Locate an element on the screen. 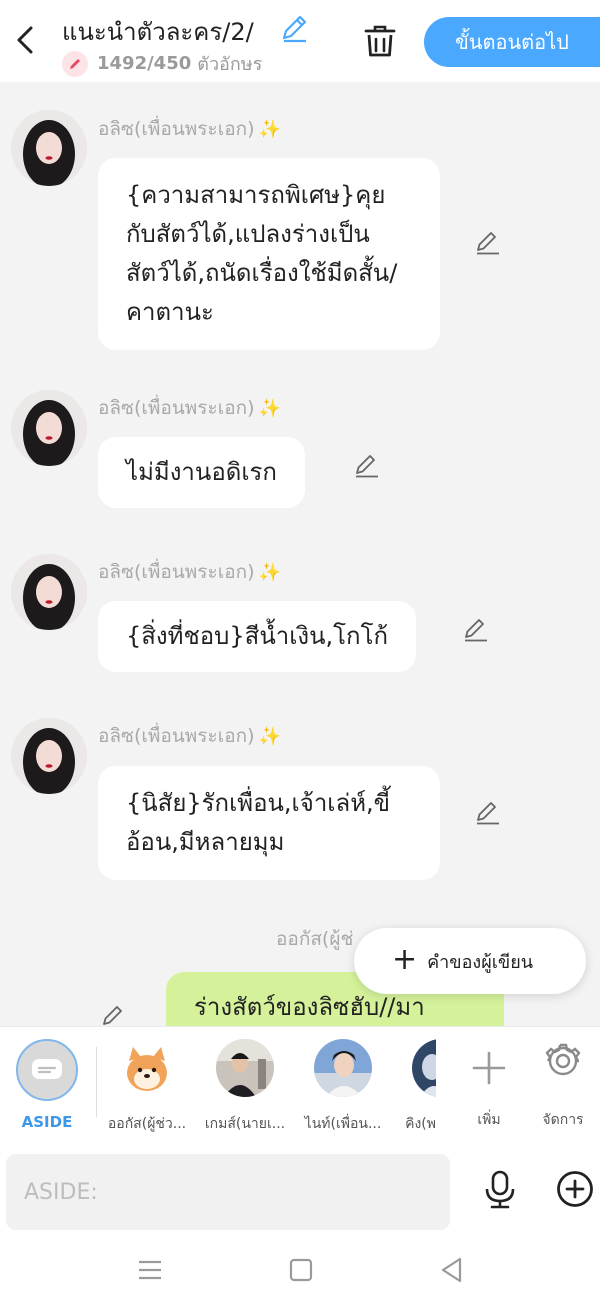 Image resolution: width=600 pixels, height=1302 pixels. writer-note-button: + คำของผู้เขียน is located at coordinates (470, 961).